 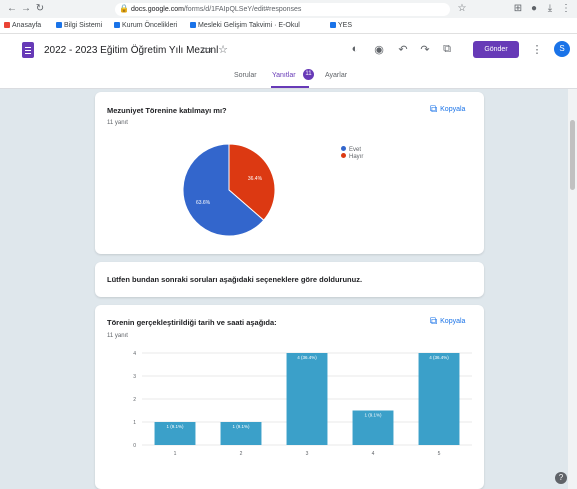 What do you see at coordinates (379, 49) in the screenshot?
I see `preview-icon: ◉` at bounding box center [379, 49].